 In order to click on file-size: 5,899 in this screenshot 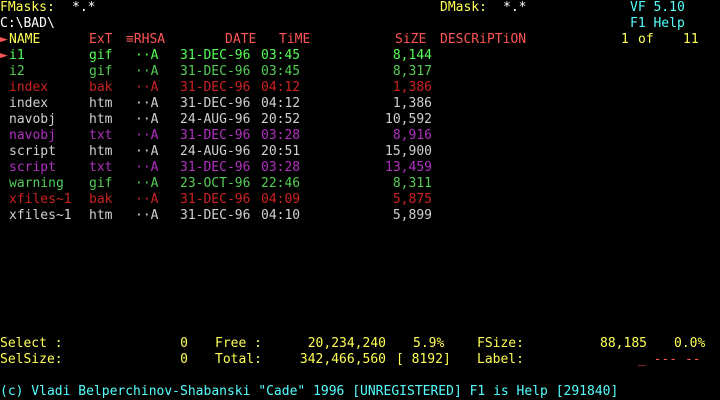, I will do `click(412, 215)`.